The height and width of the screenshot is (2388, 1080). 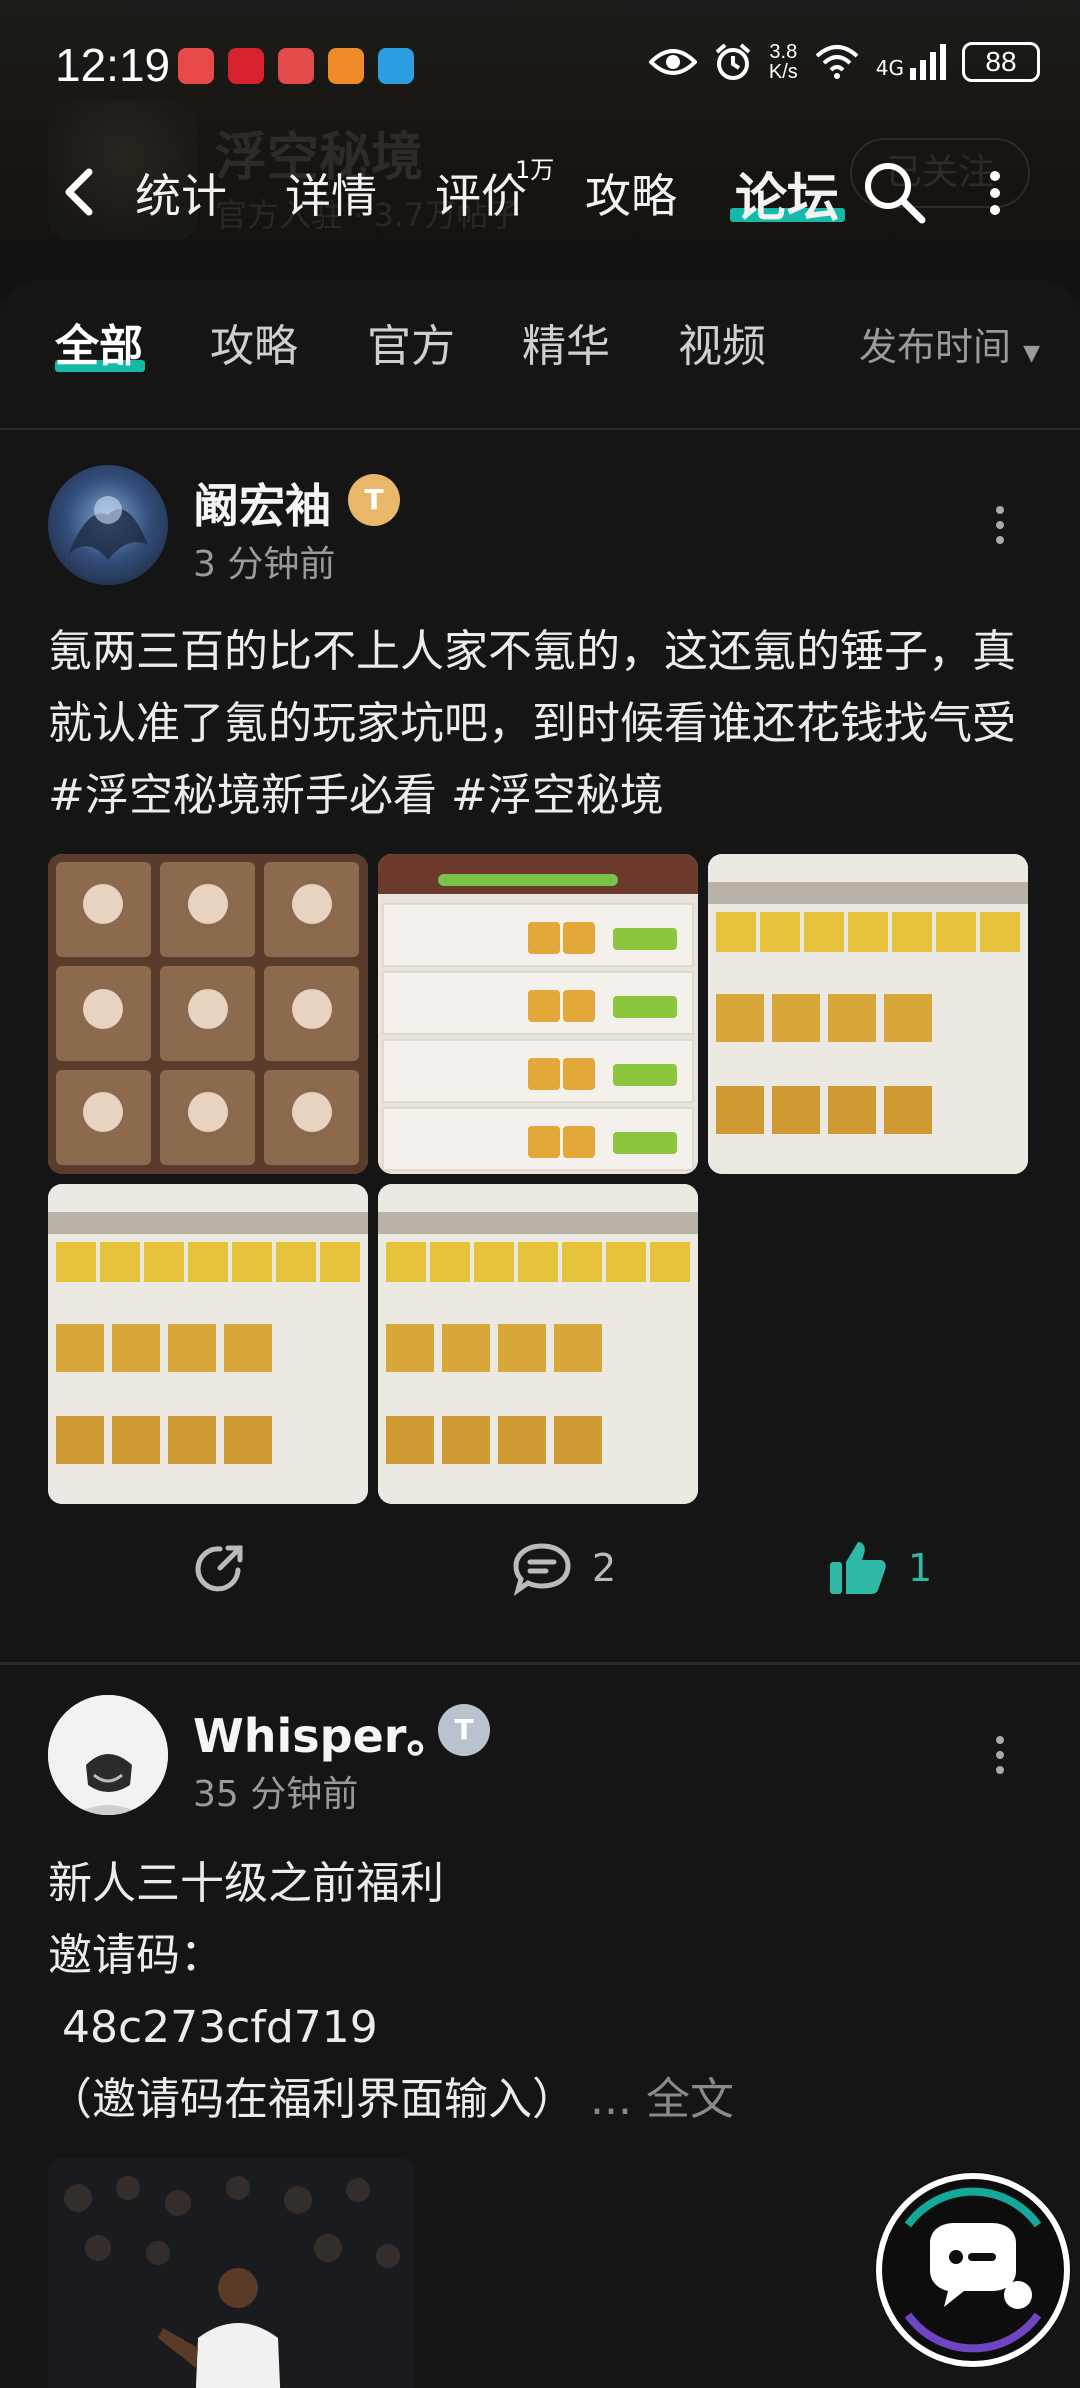 I want to click on eye-icon, so click(x=672, y=62).